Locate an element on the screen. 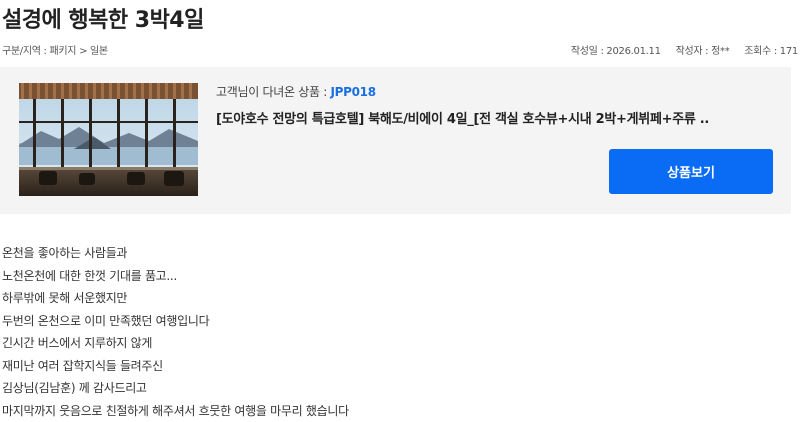 The width and height of the screenshot is (800, 422). body-line: 긴시간 버스에서 지루하지 않게 is located at coordinates (397, 343).